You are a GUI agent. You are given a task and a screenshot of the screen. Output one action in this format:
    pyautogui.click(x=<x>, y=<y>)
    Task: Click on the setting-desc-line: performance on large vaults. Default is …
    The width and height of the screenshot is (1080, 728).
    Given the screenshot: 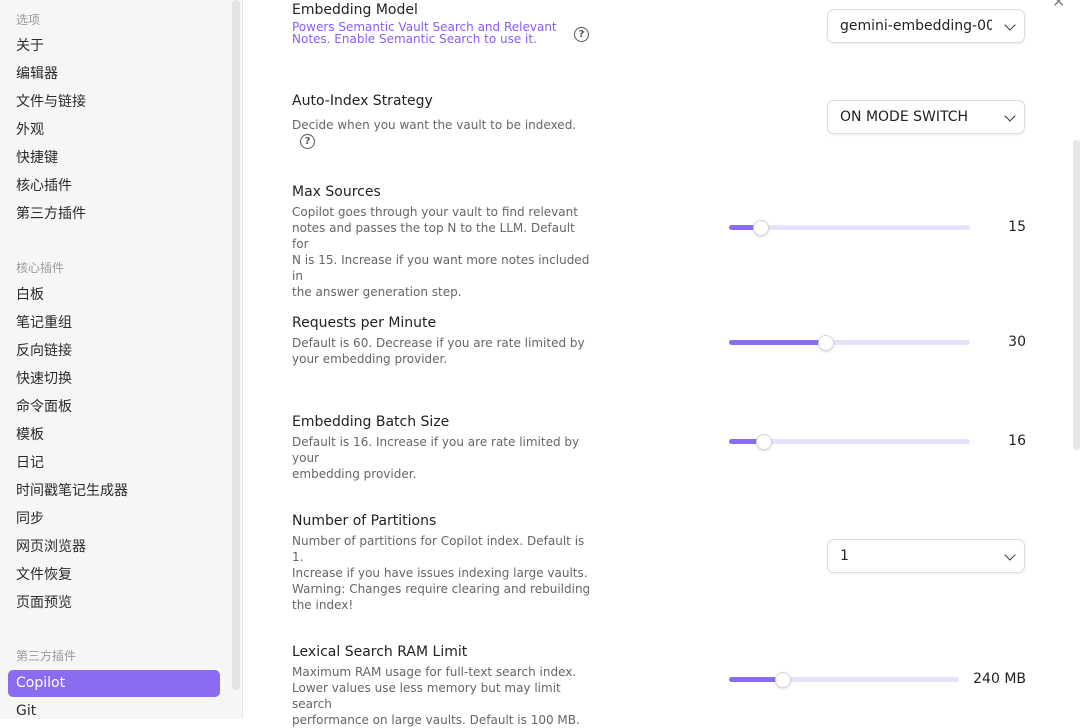 What is the action you would take?
    pyautogui.click(x=436, y=720)
    